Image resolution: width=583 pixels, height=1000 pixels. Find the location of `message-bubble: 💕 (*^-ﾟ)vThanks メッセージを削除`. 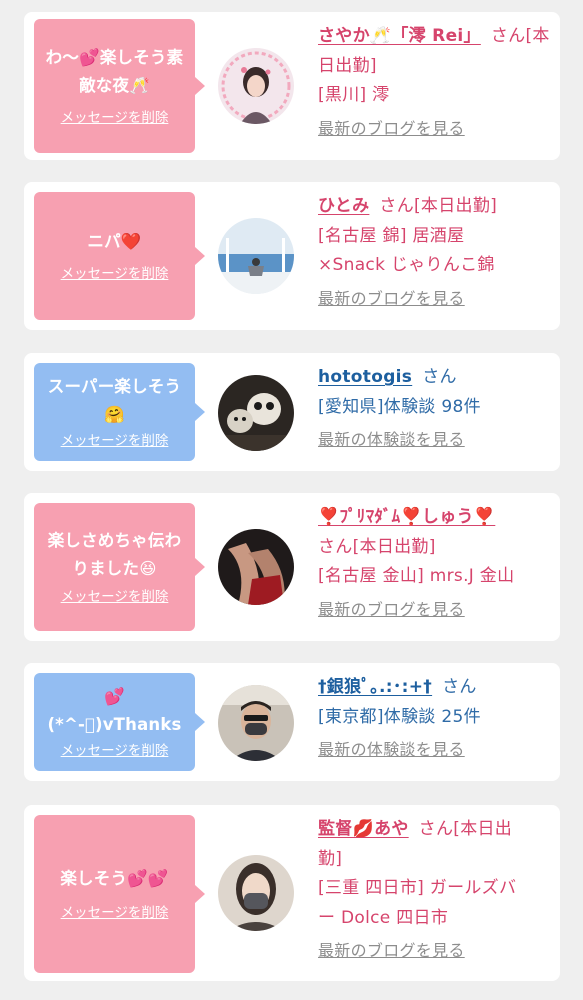

message-bubble: 💕 (*^-ﾟ)vThanks メッセージを削除 is located at coordinates (119, 722).